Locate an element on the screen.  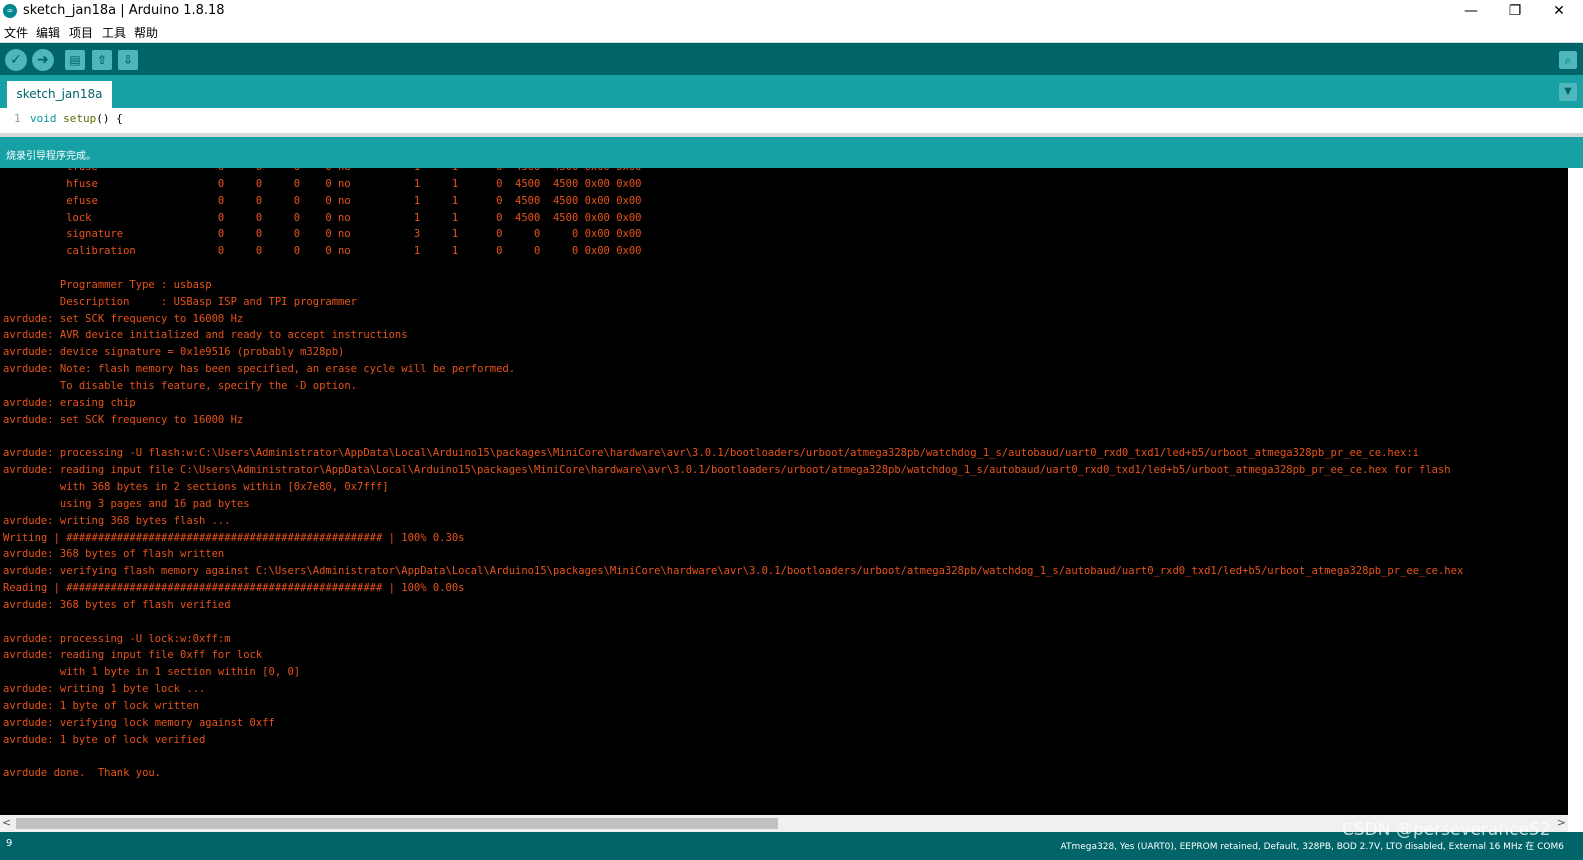
arrow-right-icon: ➜ is located at coordinates (43, 60).